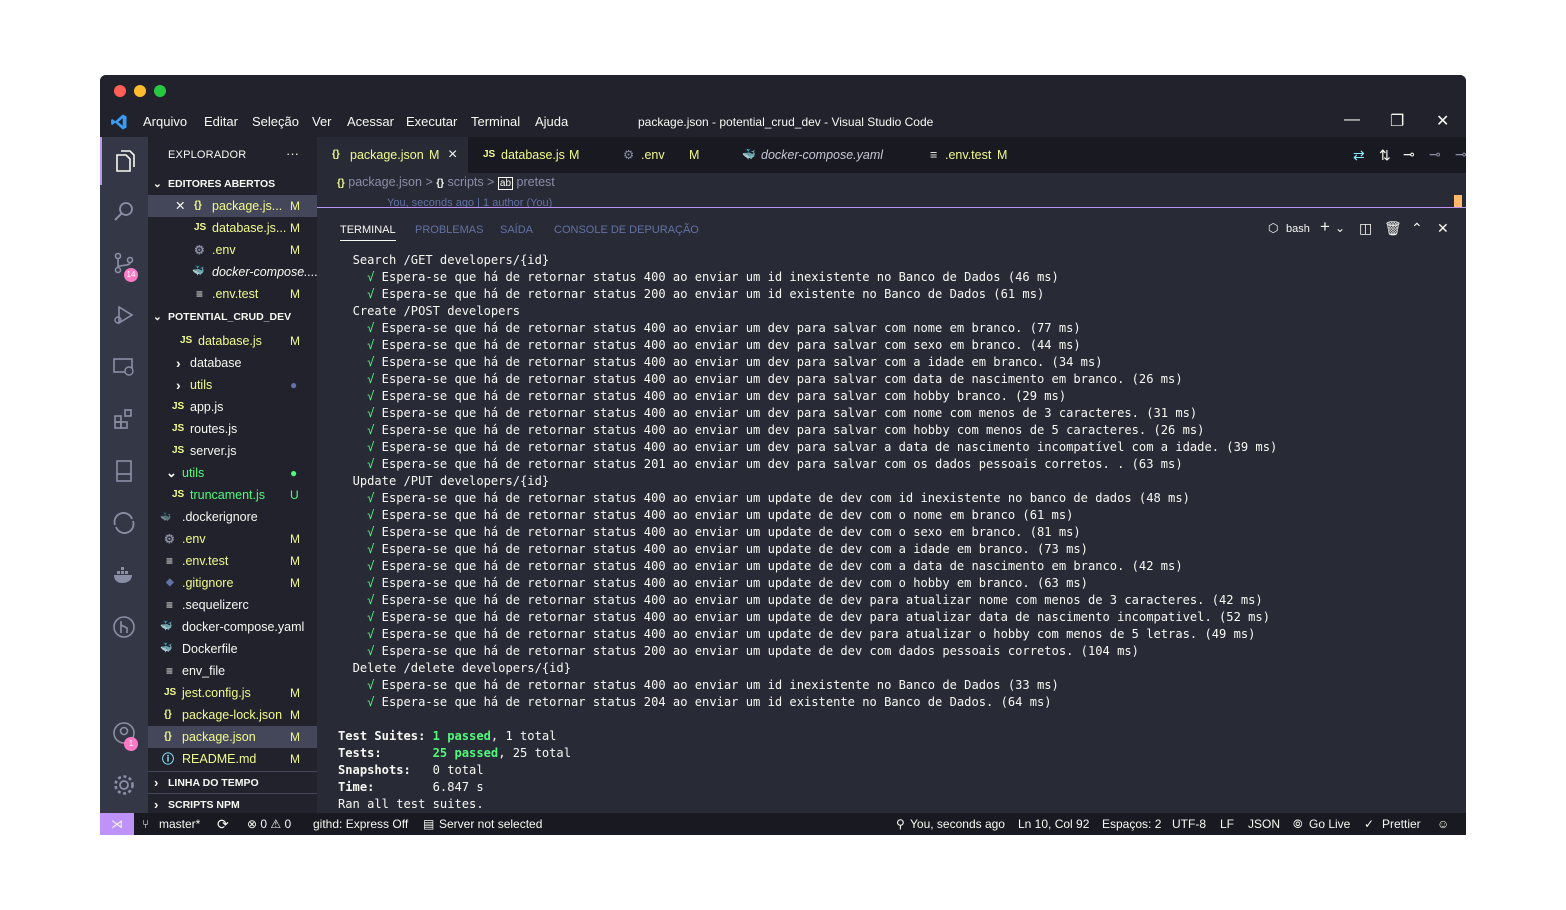  What do you see at coordinates (232, 627) in the screenshot?
I see `file-item: 🐳 docker-compose.yaml` at bounding box center [232, 627].